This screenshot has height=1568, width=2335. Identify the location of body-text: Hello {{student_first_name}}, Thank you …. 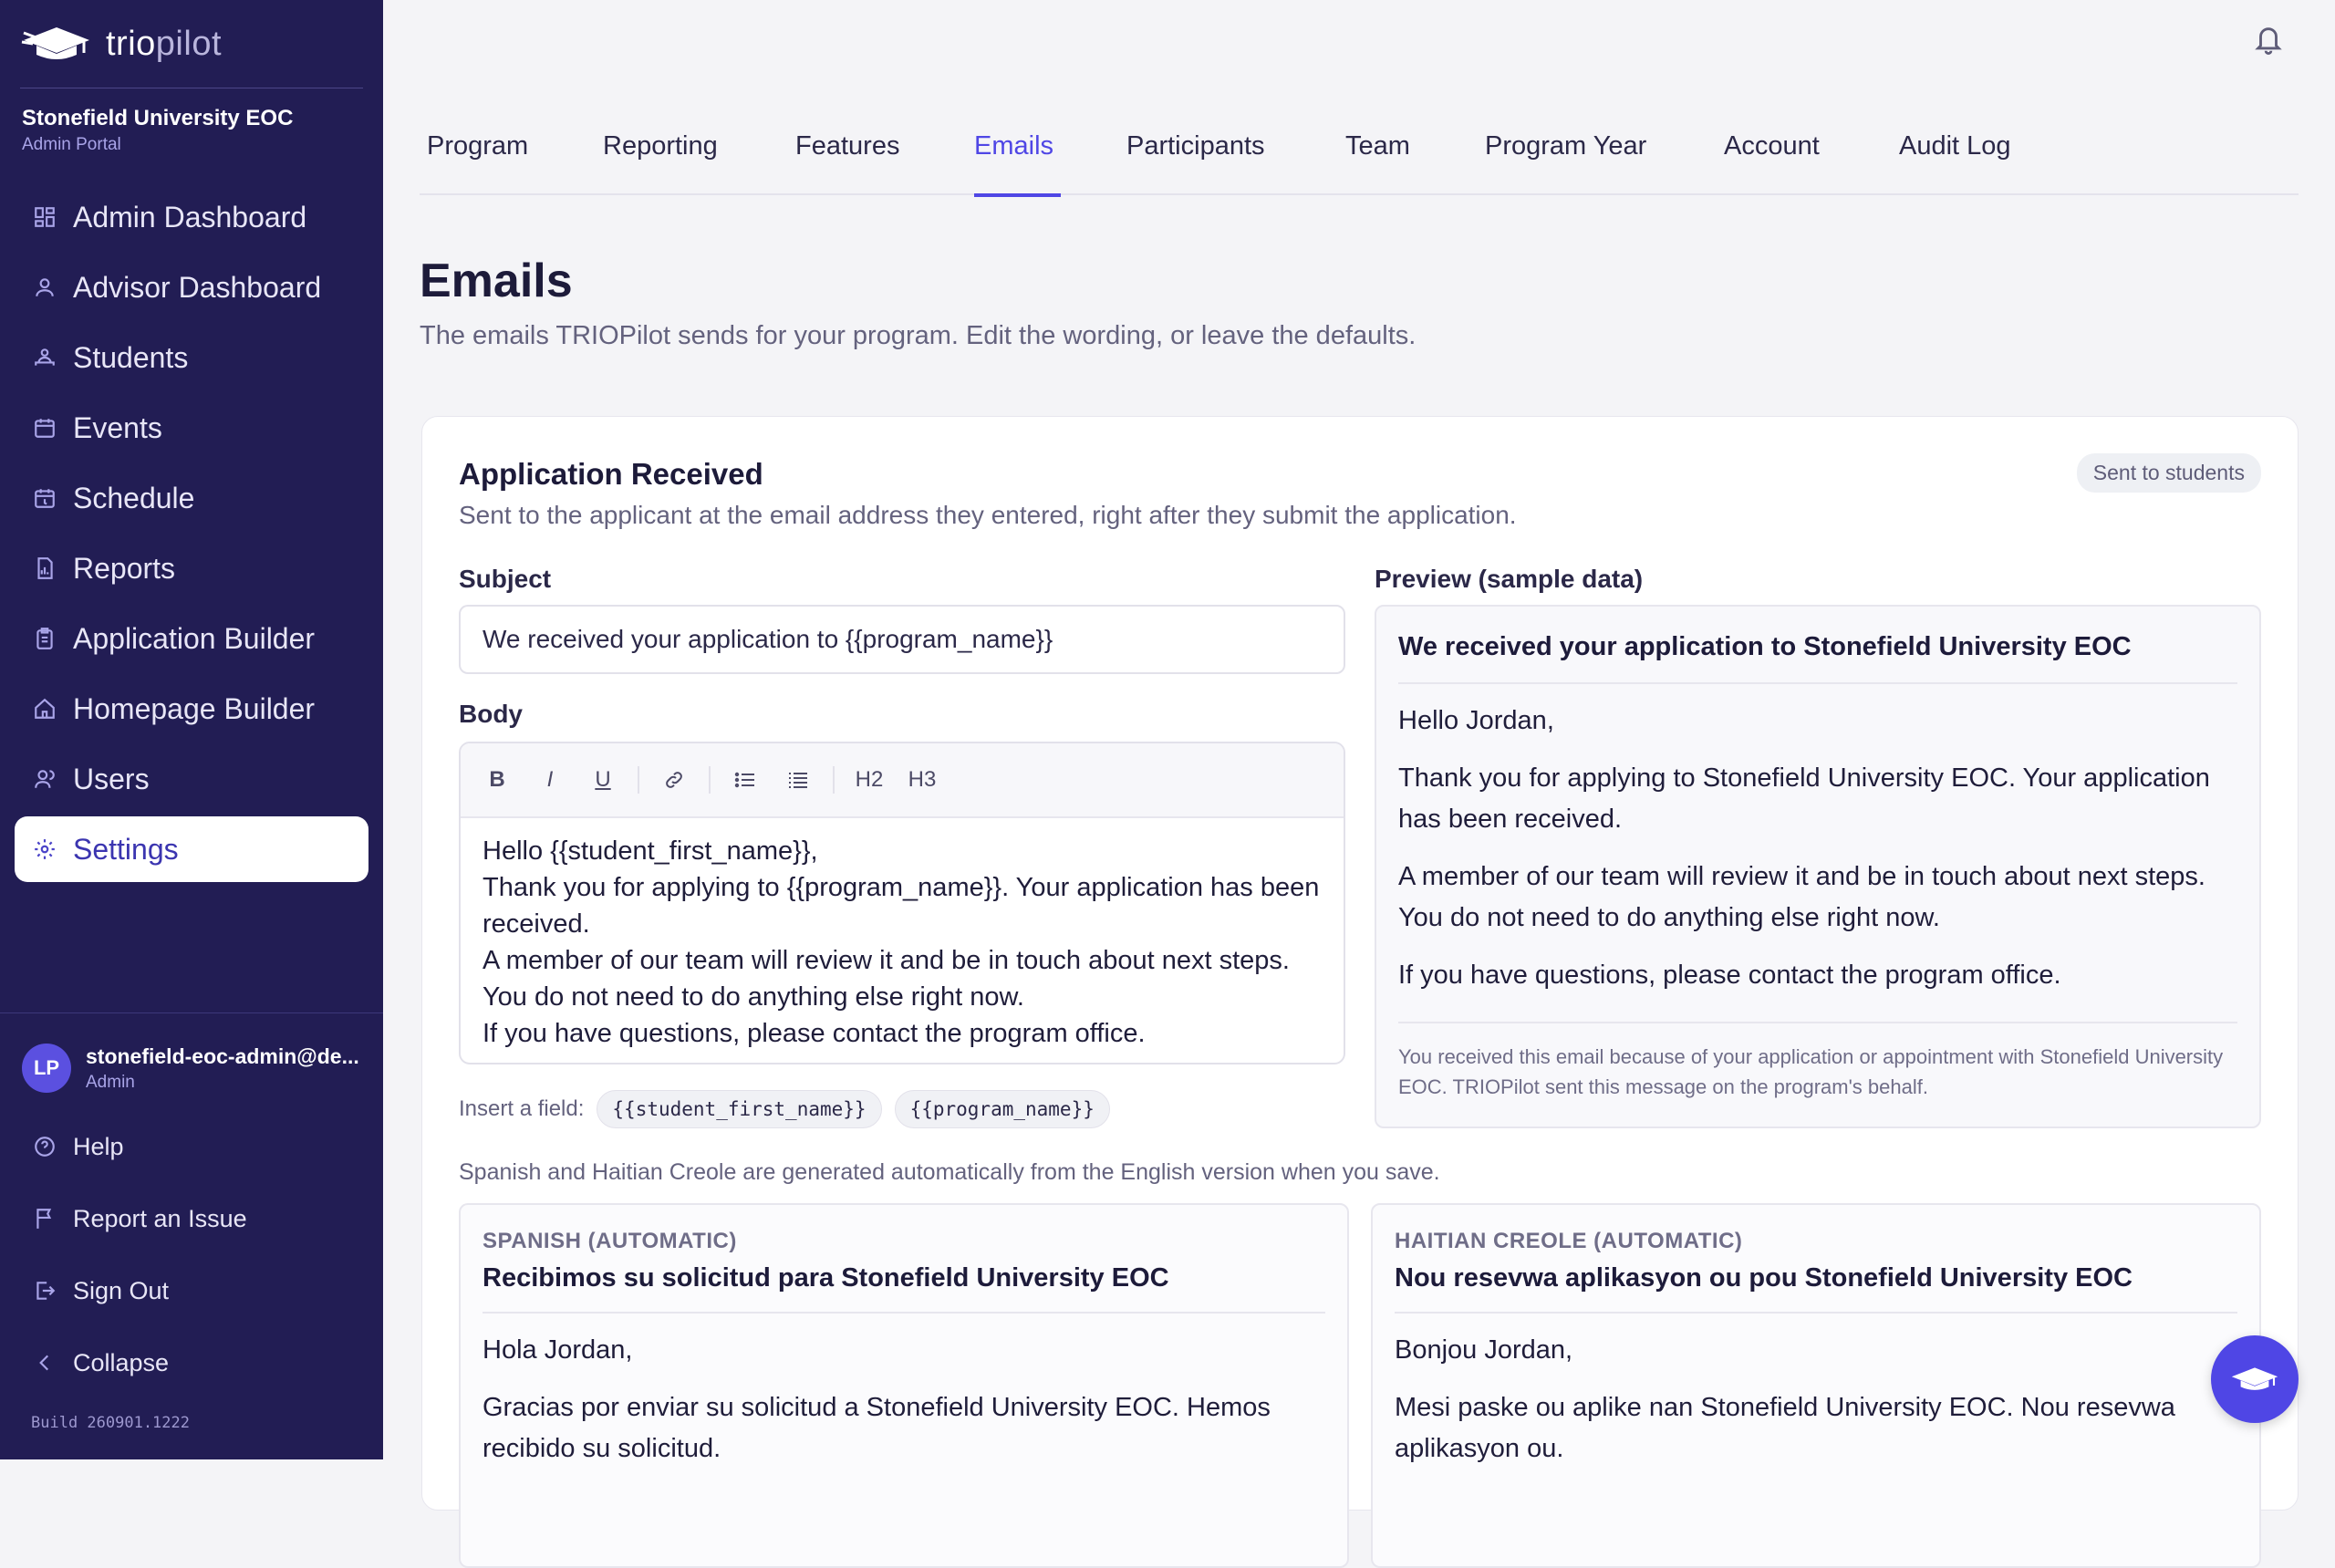
(903, 940).